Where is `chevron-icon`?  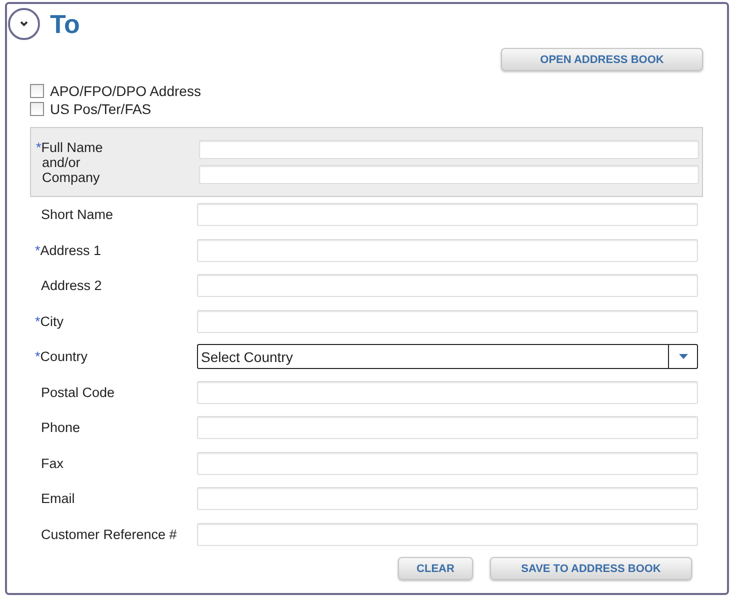
chevron-icon is located at coordinates (24, 24).